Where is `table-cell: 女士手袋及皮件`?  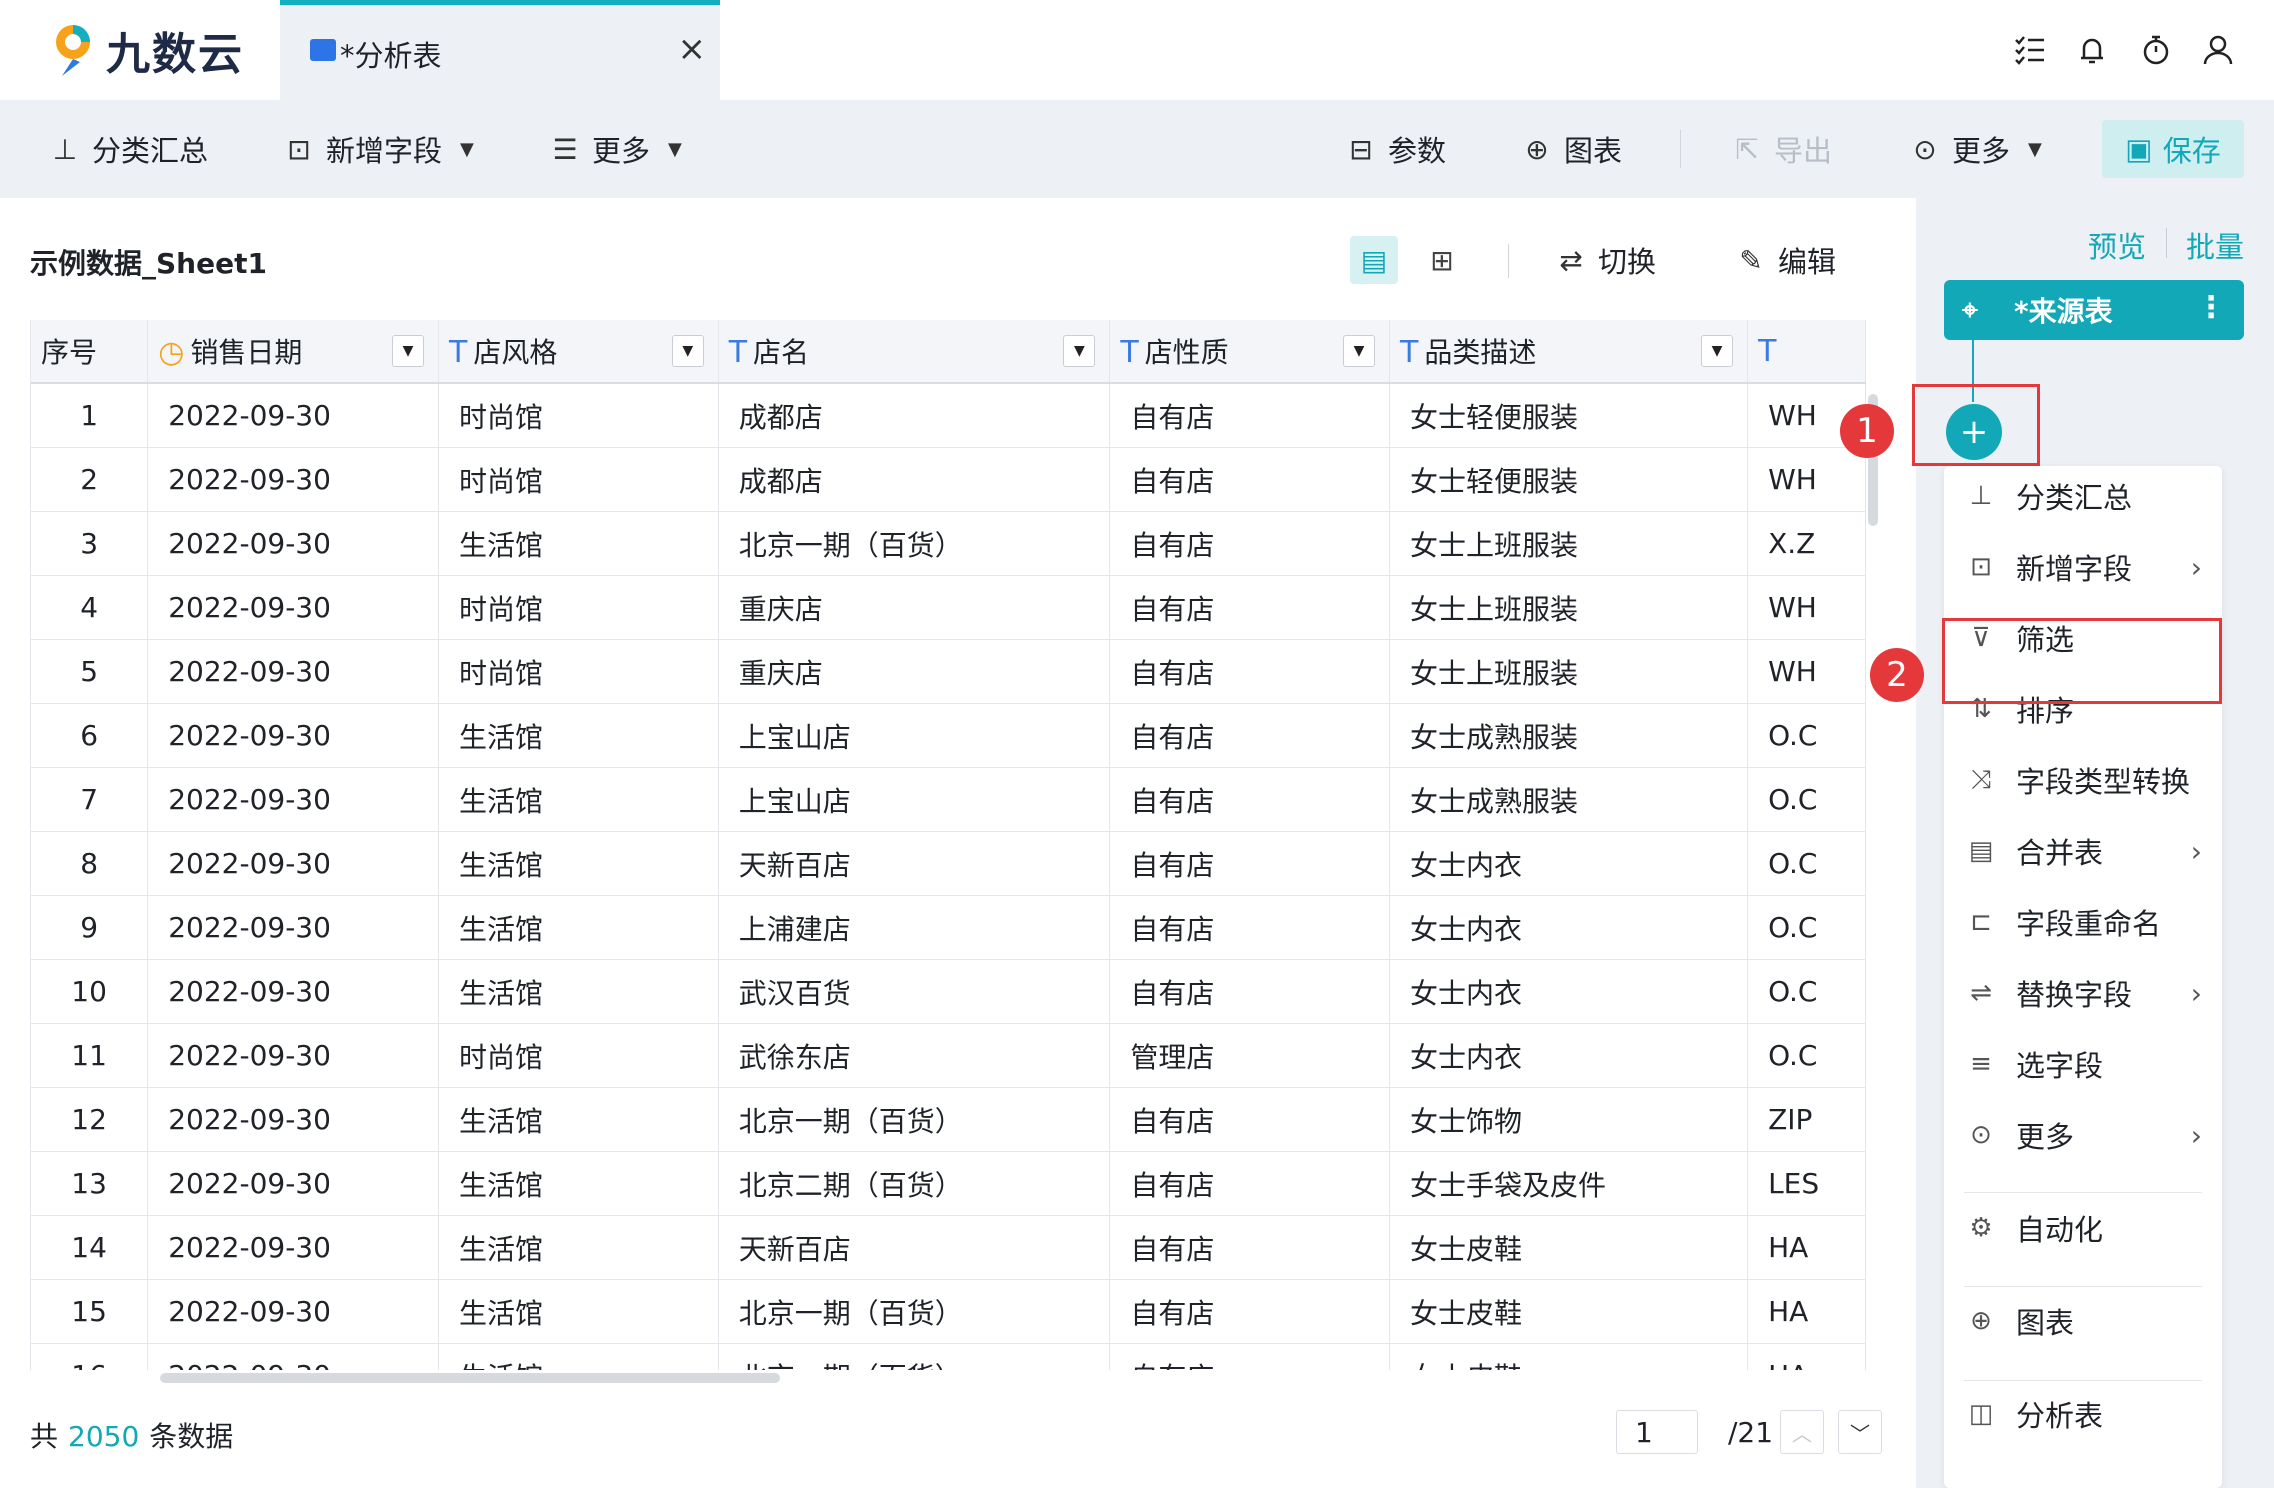 table-cell: 女士手袋及皮件 is located at coordinates (1569, 1183).